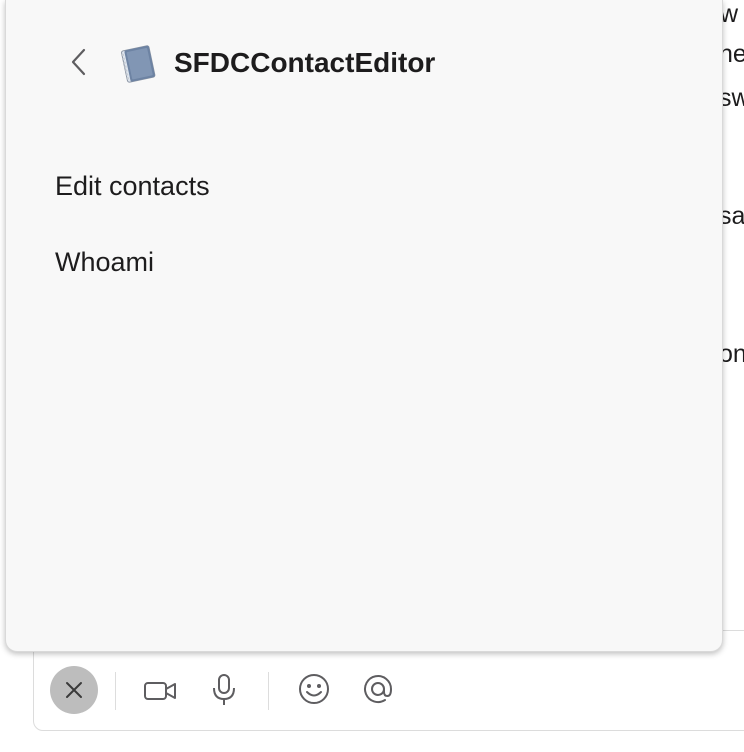  I want to click on close-shortcuts-button, so click(74, 690).